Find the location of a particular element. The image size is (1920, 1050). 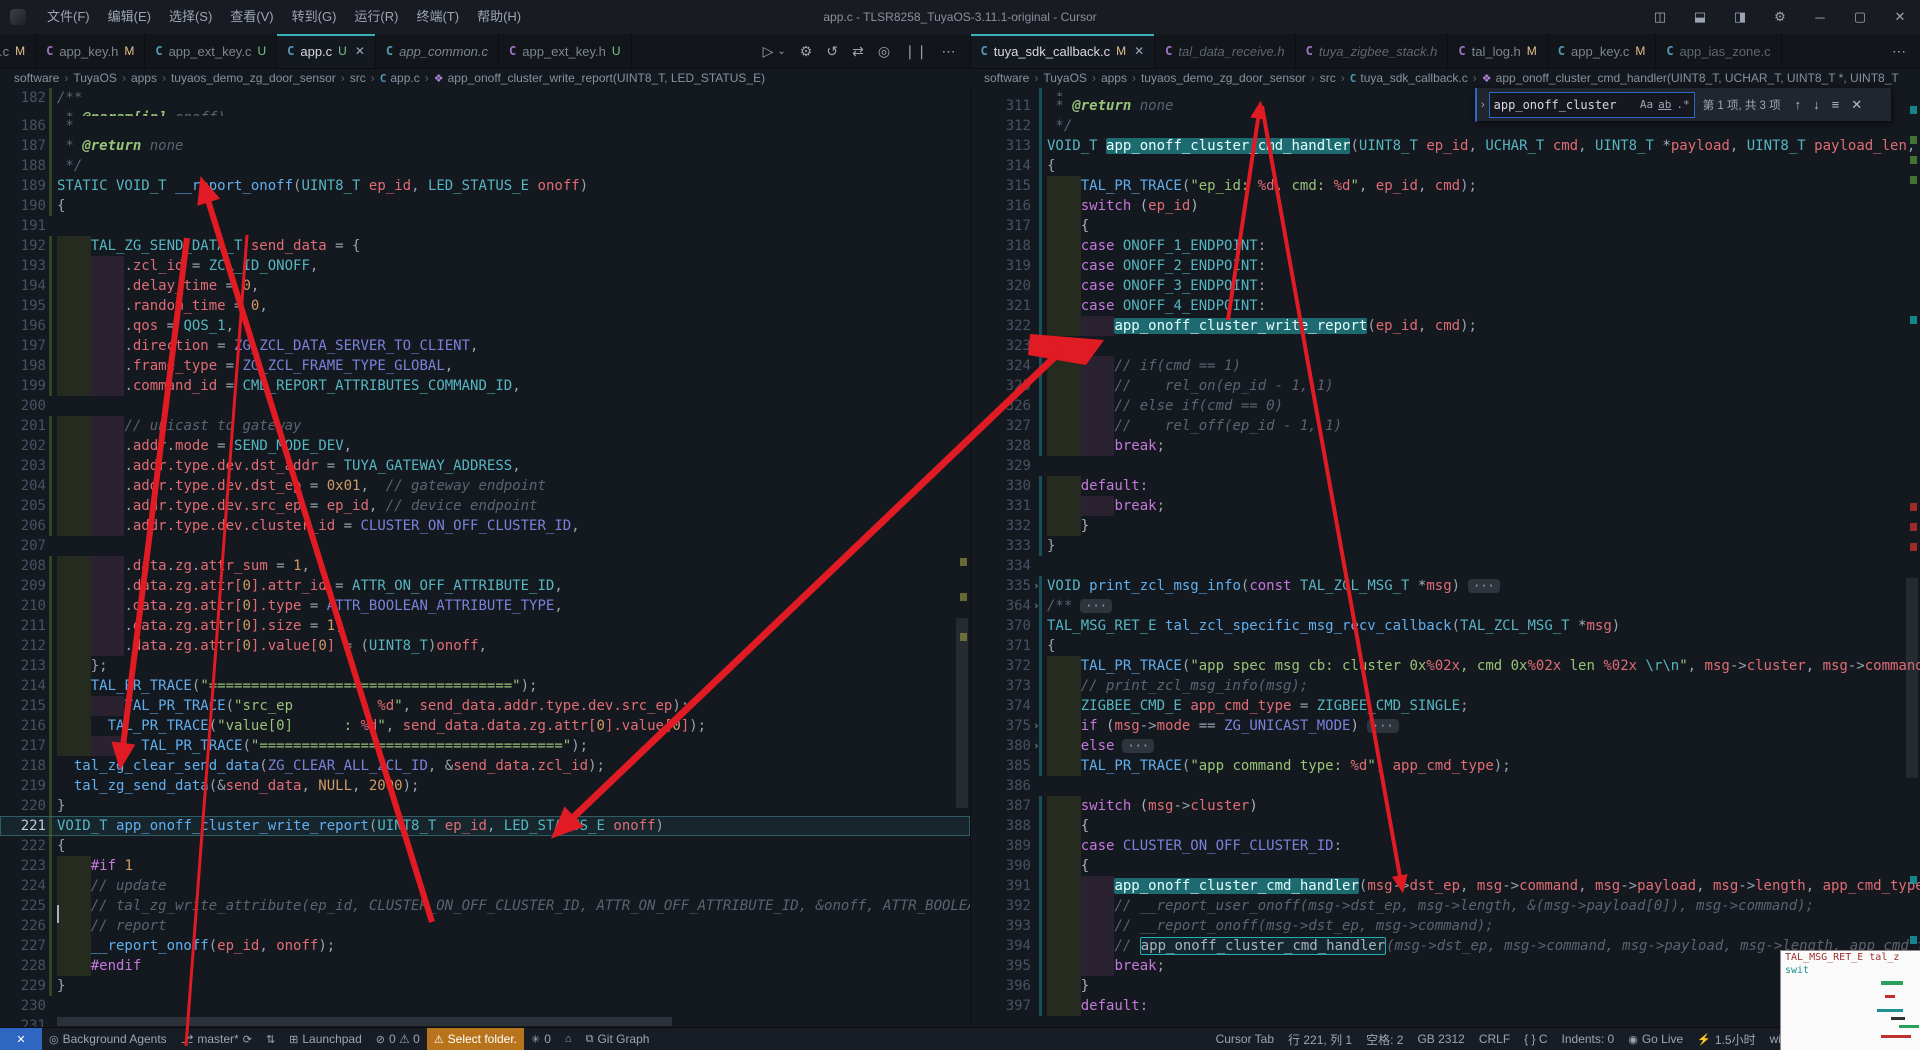

statusbar-problems: ⊘ 0 ⚠ 0 is located at coordinates (398, 1039).